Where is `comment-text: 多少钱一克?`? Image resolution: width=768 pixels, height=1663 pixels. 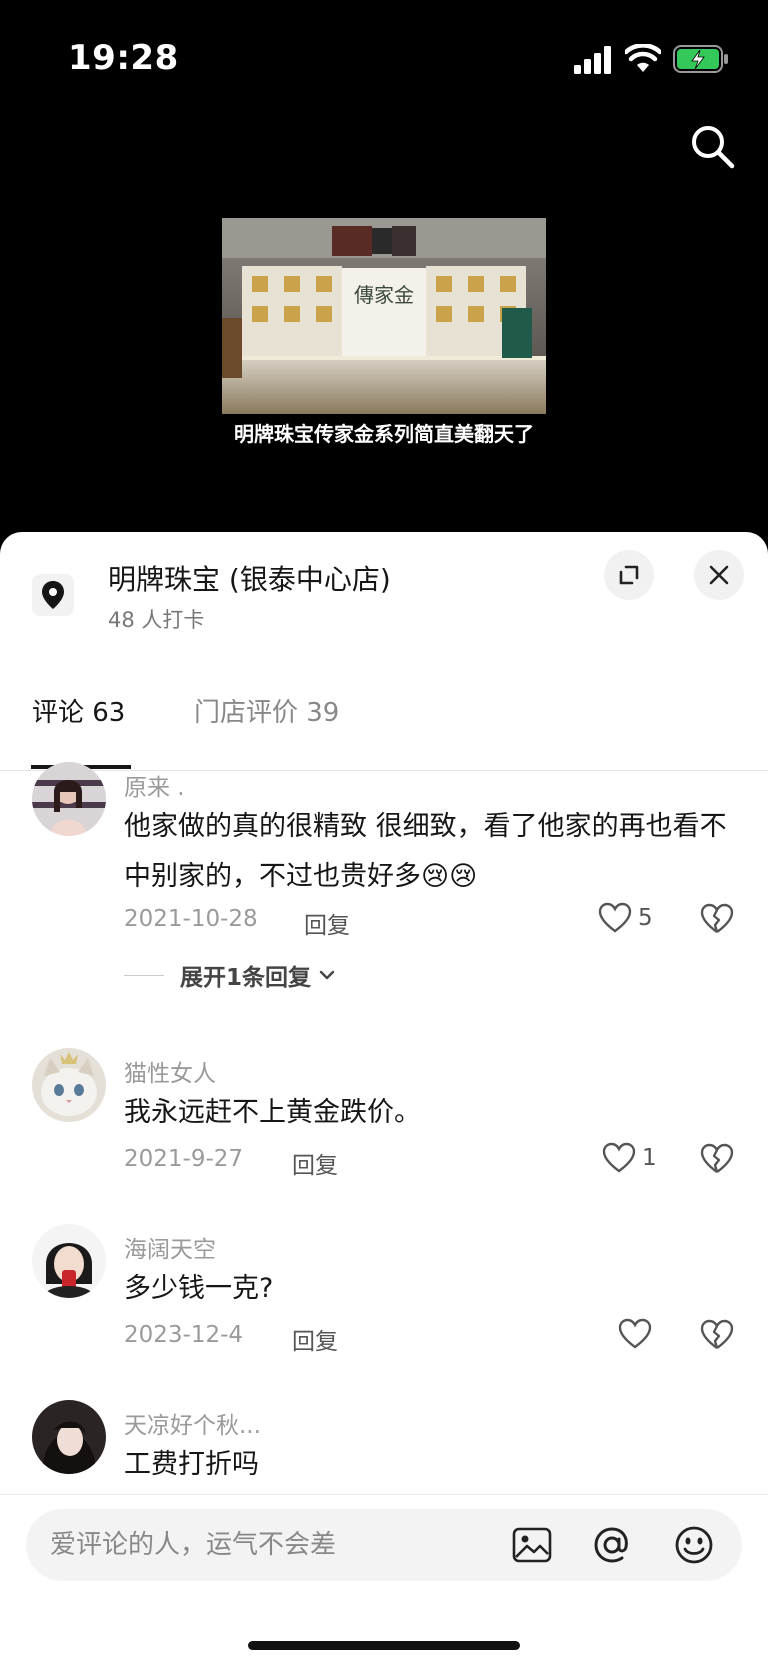 comment-text: 多少钱一克? is located at coordinates (199, 1288).